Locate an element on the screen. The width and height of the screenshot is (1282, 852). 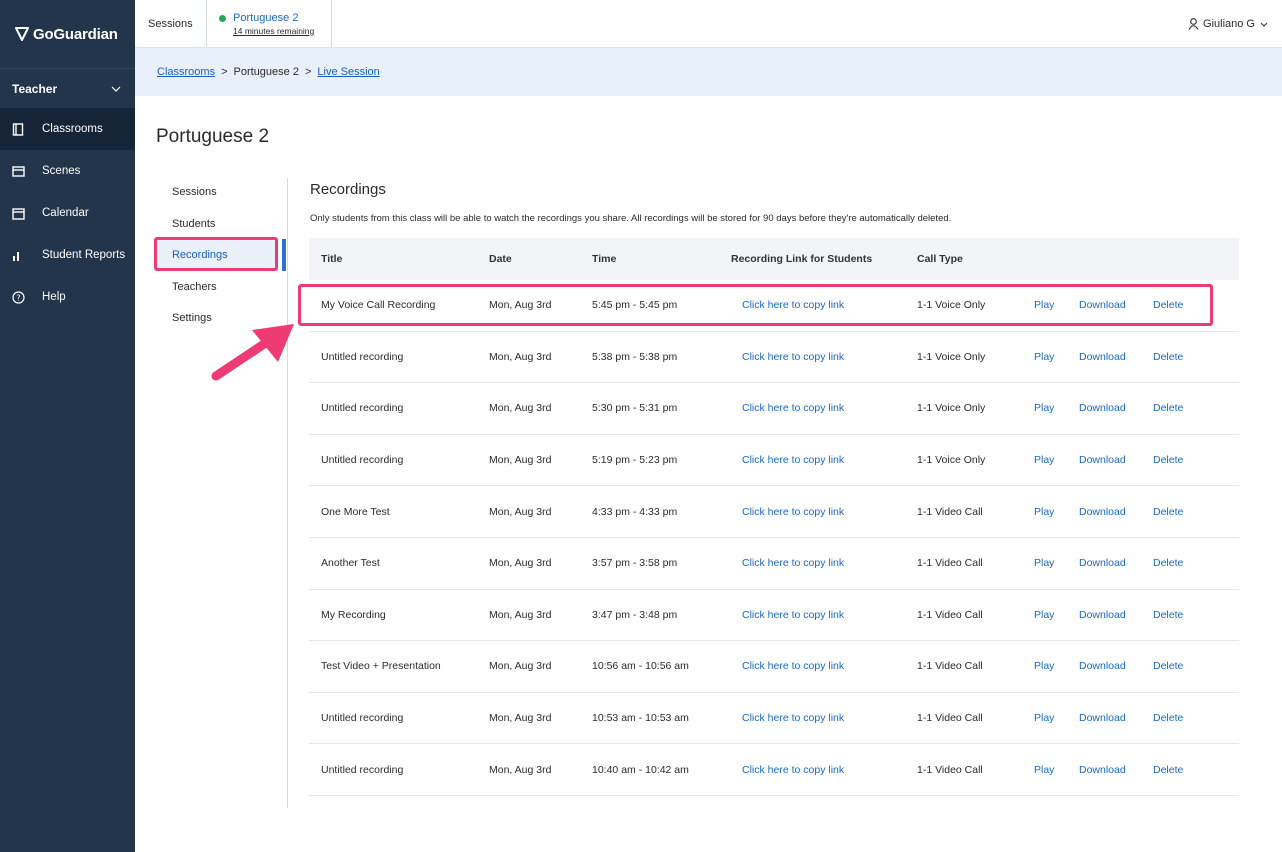
recording-title: My Recording is located at coordinates (353, 614).